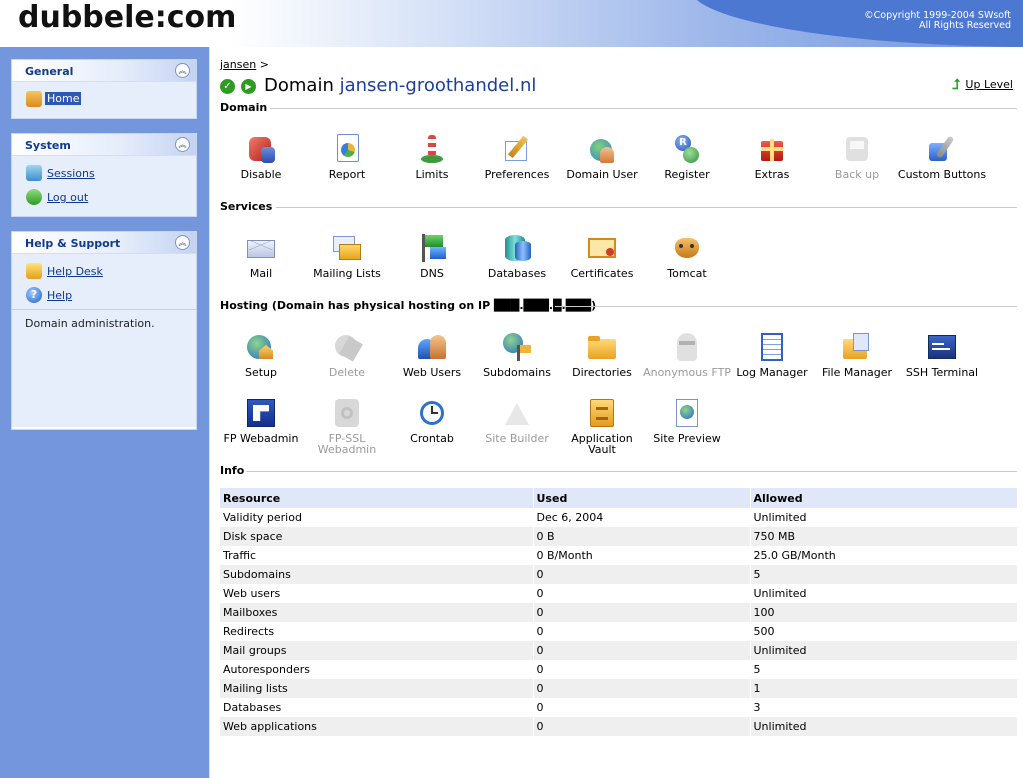 The width and height of the screenshot is (1023, 778). Describe the element at coordinates (432, 438) in the screenshot. I see `tool-label: Crontab` at that location.